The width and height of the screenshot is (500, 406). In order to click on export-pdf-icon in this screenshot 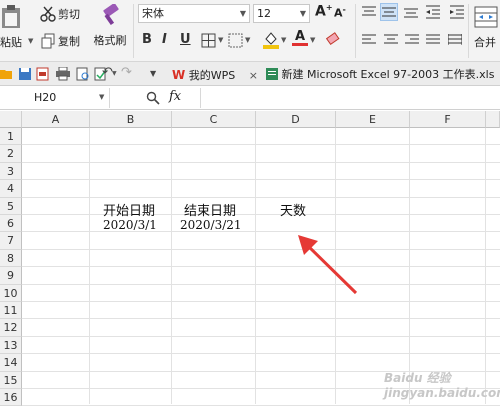, I will do `click(43, 74)`.